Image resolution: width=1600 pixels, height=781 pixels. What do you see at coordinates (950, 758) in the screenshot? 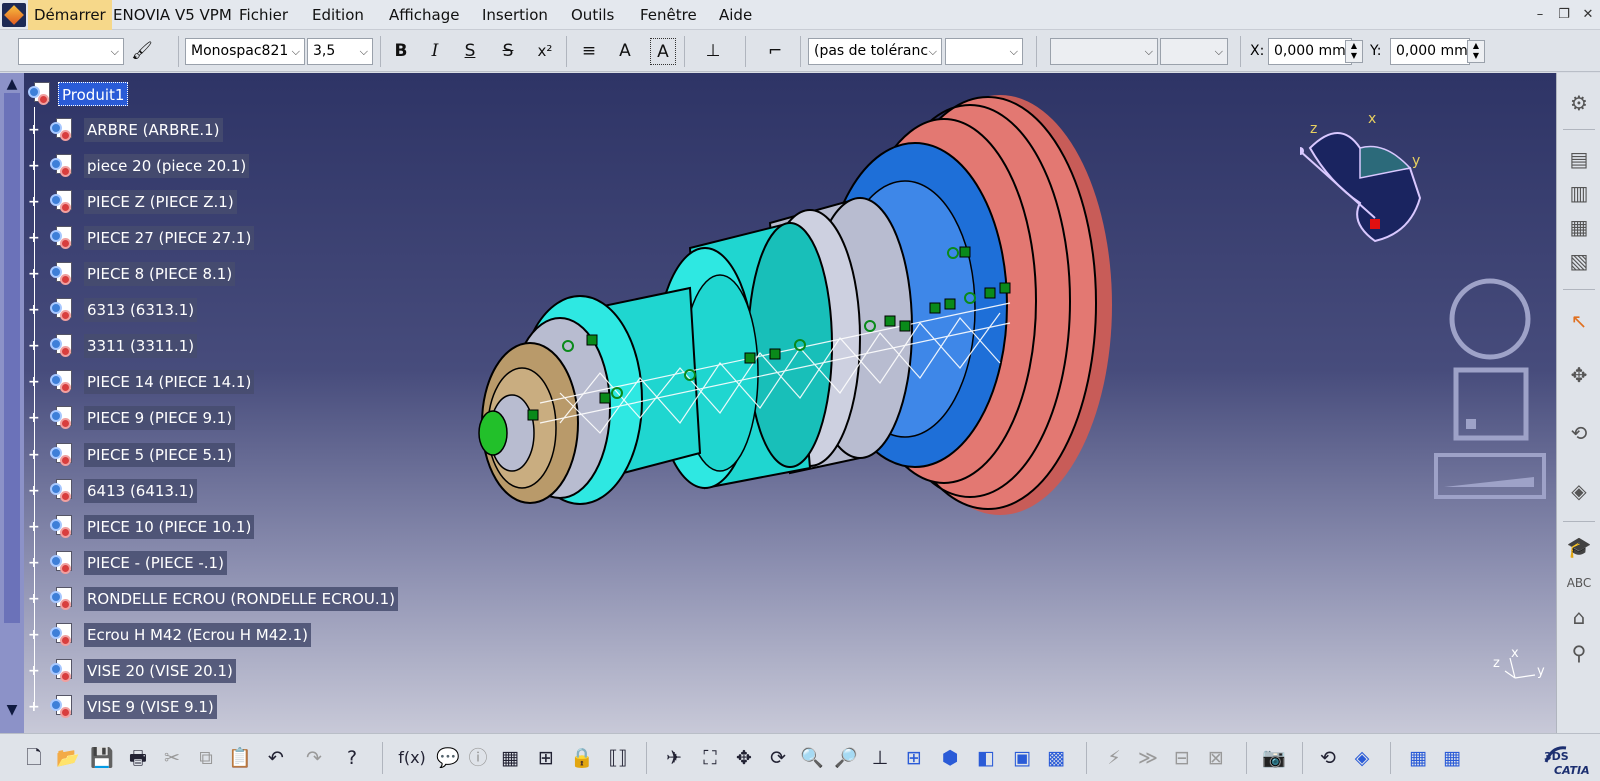
I see `iso-view-icon: ⬢` at bounding box center [950, 758].